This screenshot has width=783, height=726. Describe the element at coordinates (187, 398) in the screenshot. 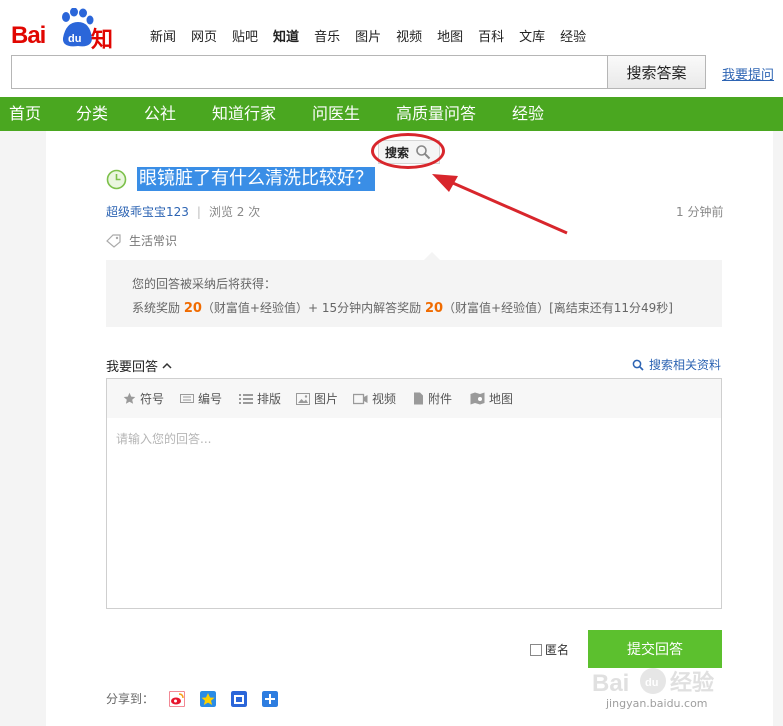

I see `numbering-icon` at that location.